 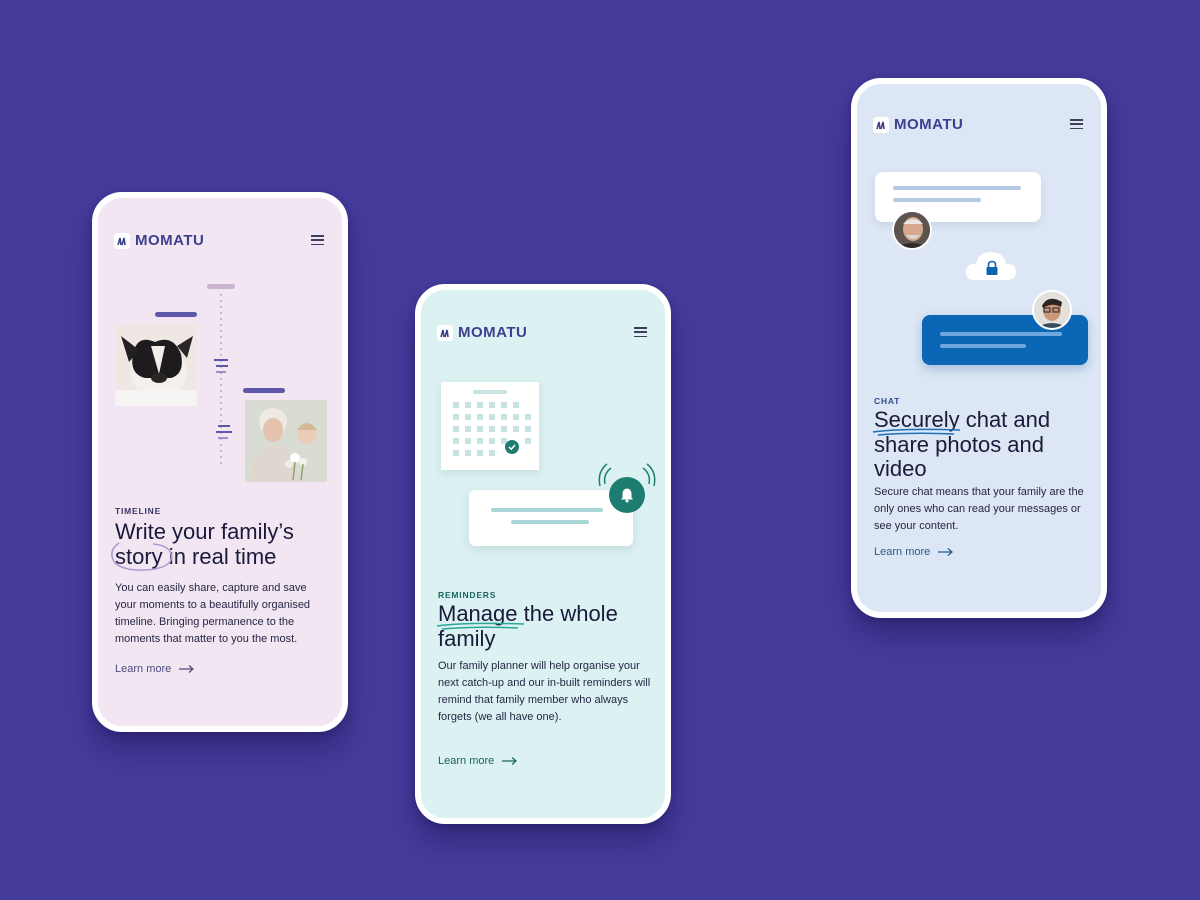 I want to click on timeline-ruler, so click(x=223, y=380).